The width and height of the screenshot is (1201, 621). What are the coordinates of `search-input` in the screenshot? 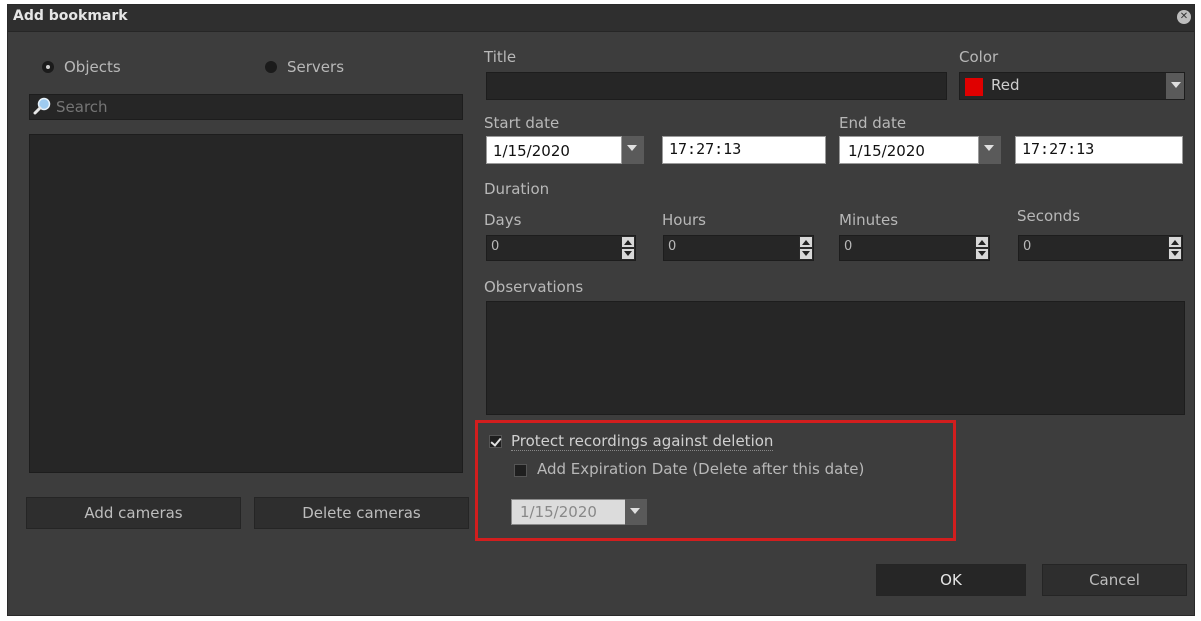 It's located at (256, 107).